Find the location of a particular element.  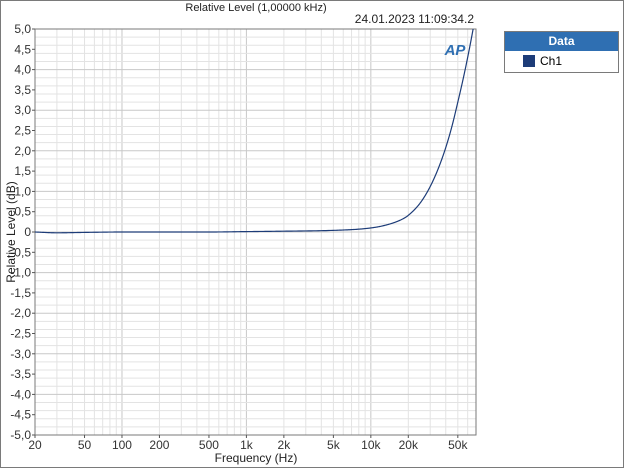

x-tick-label: 50k is located at coordinates (458, 445).